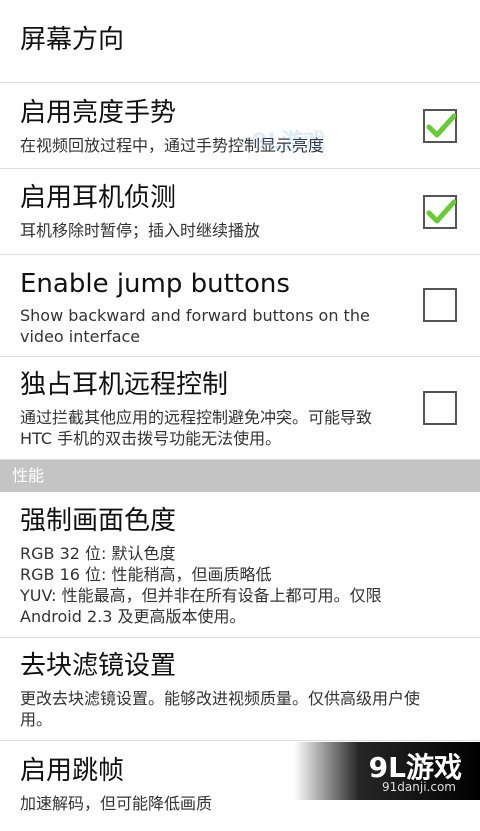  I want to click on headset-remote-checkbox, so click(440, 408).